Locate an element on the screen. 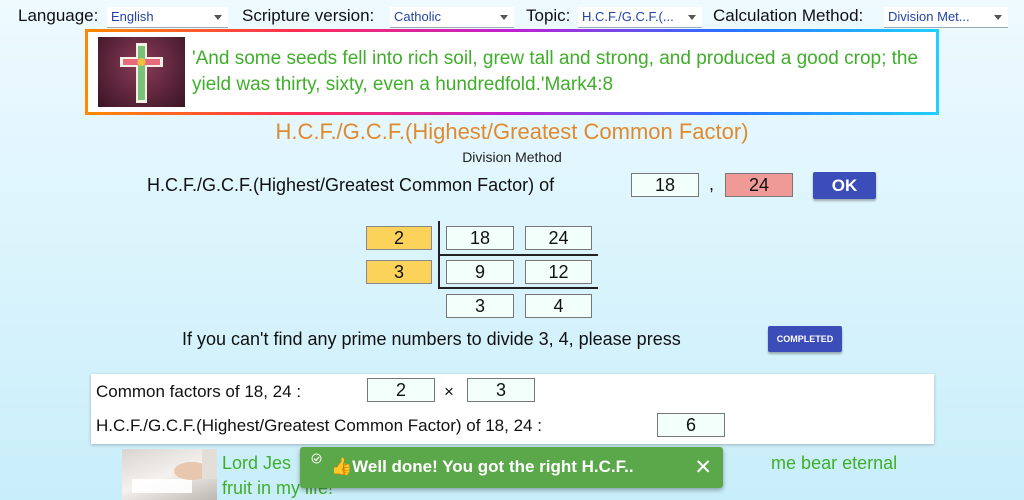 The height and width of the screenshot is (500, 1024). language-label: Language: is located at coordinates (58, 15).